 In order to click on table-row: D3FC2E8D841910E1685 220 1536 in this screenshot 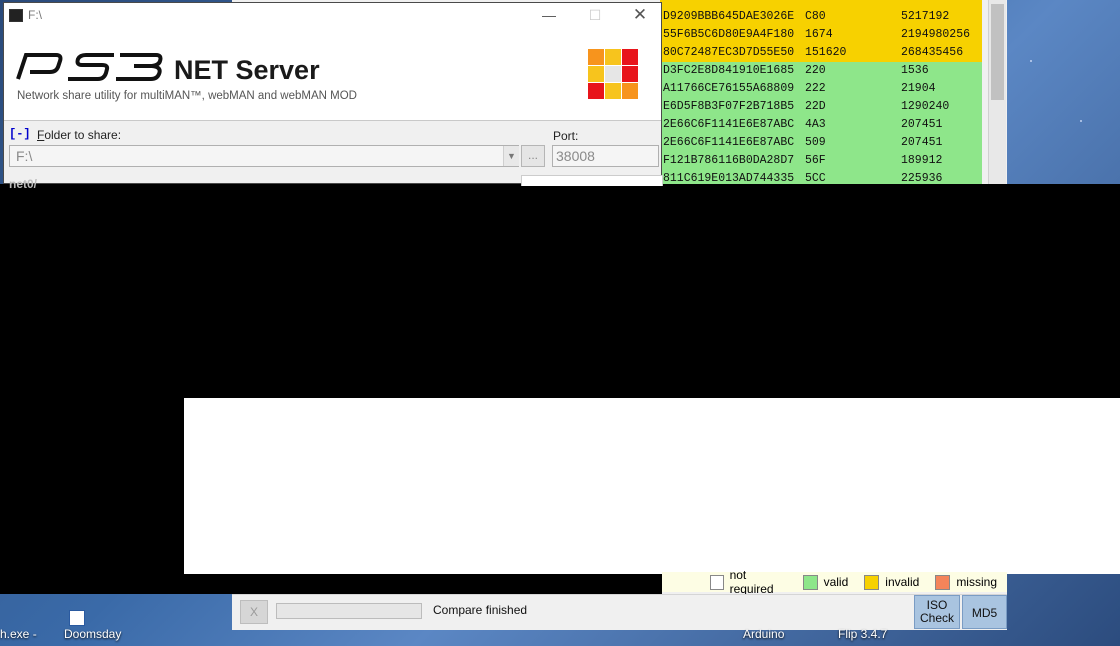, I will do `click(821, 71)`.